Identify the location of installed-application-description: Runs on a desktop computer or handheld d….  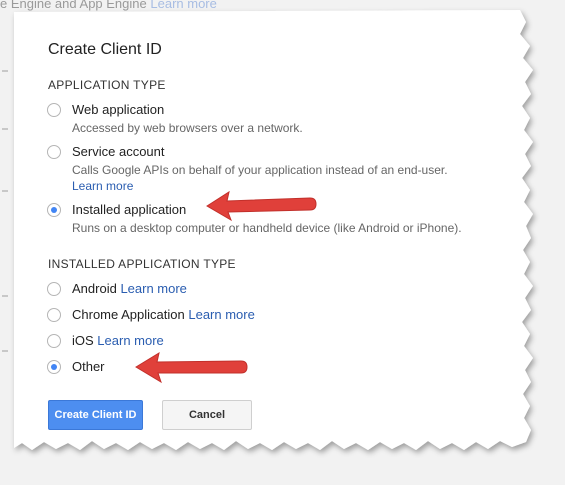
(267, 228).